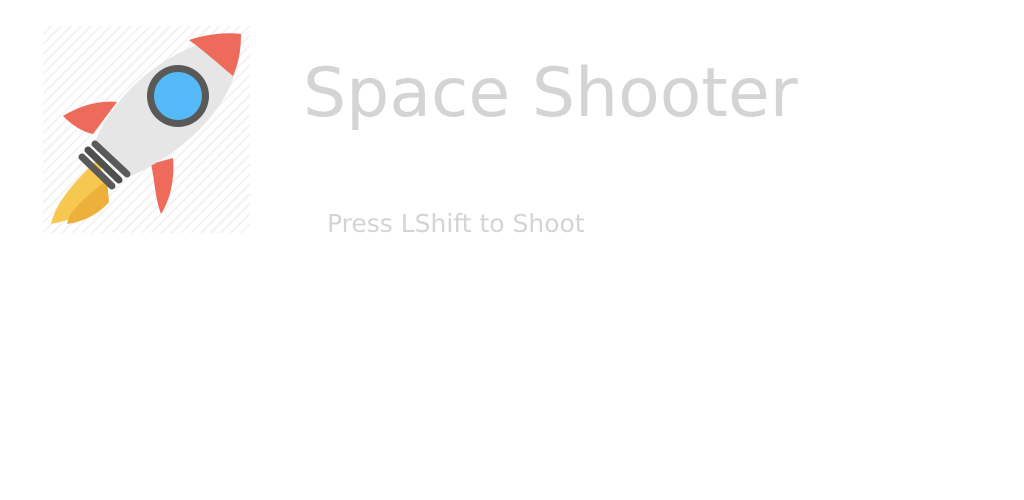 The width and height of the screenshot is (1024, 500). I want to click on shoot-instruction: Press LShift to Shoot, so click(456, 223).